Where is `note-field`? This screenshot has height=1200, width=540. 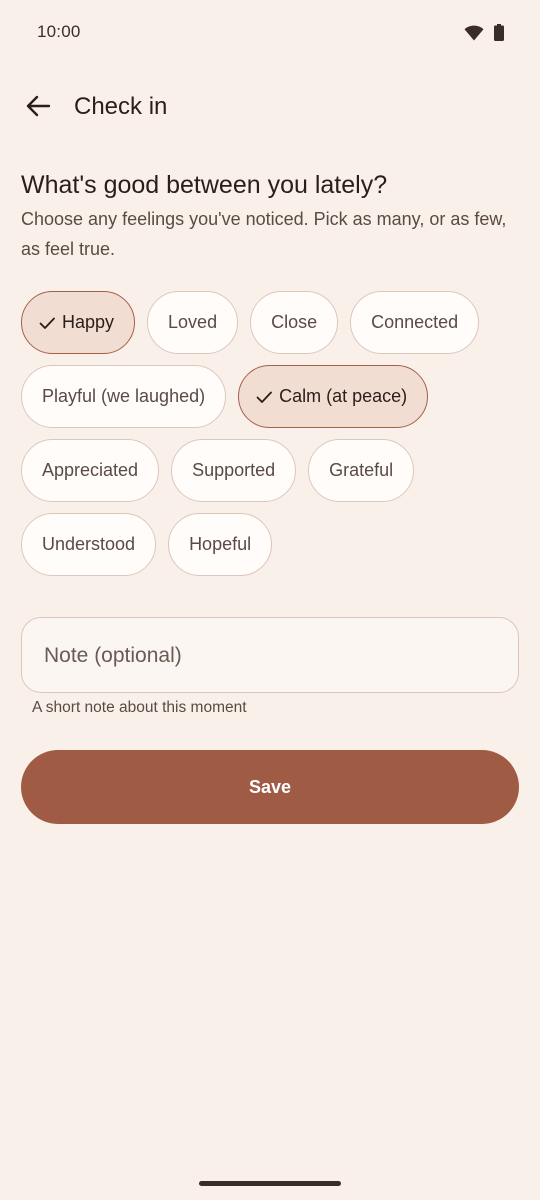 note-field is located at coordinates (270, 655).